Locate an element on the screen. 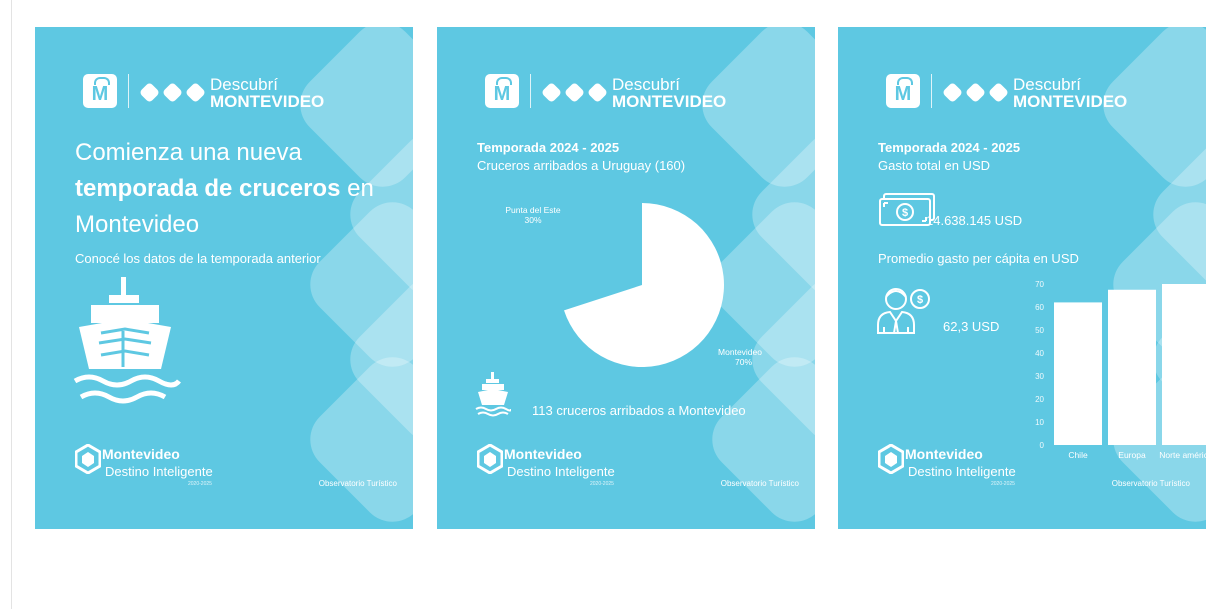 Image resolution: width=1206 pixels, height=609 pixels. page-left-border is located at coordinates (11, 304).